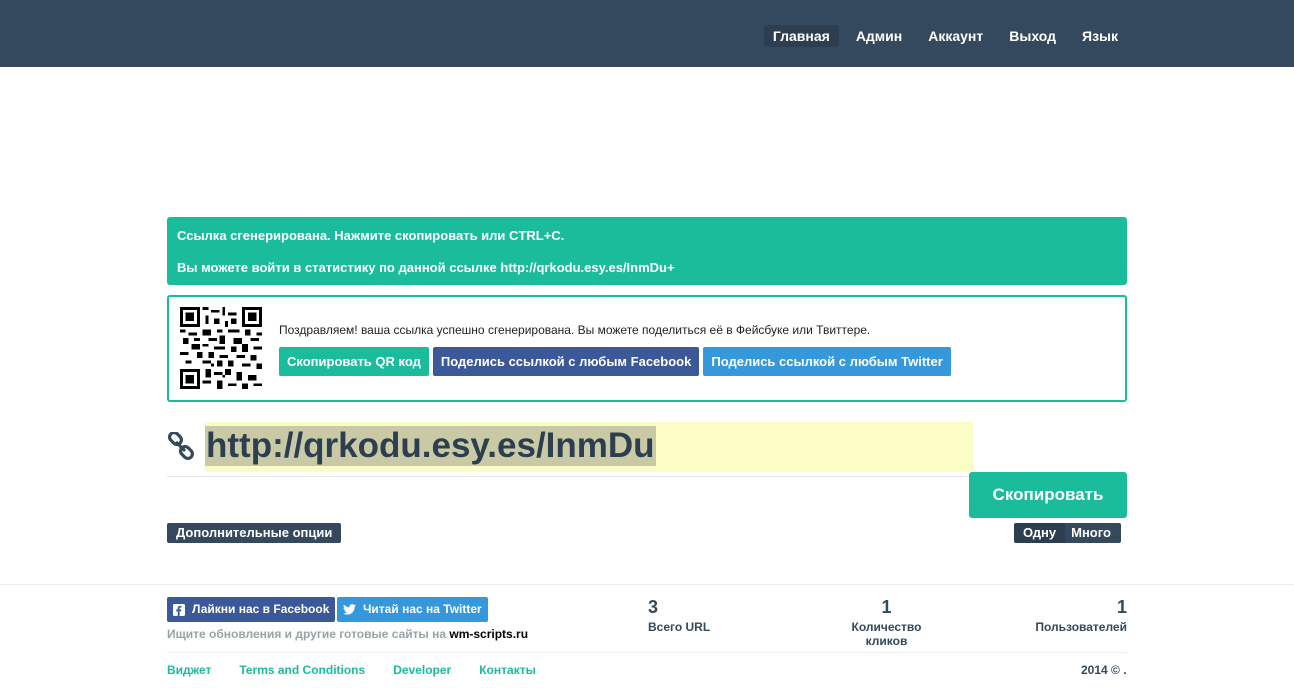 Image resolution: width=1294 pixels, height=688 pixels. What do you see at coordinates (354, 361) in the screenshot?
I see `copy-qr-button: Скопировать QR код` at bounding box center [354, 361].